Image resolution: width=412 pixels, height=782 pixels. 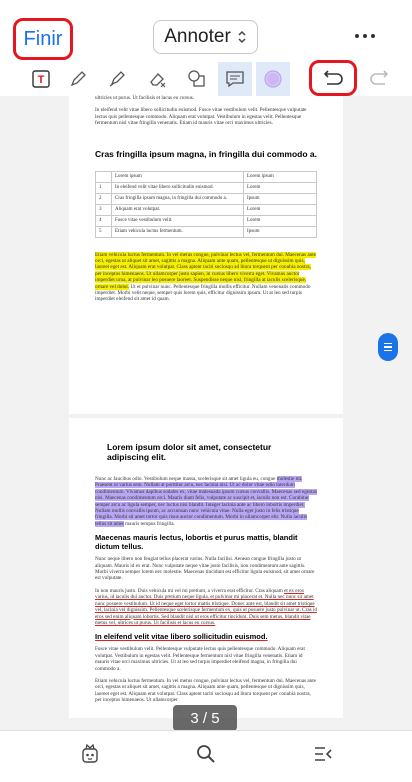 What do you see at coordinates (103, 176) in the screenshot?
I see `table-cell` at bounding box center [103, 176].